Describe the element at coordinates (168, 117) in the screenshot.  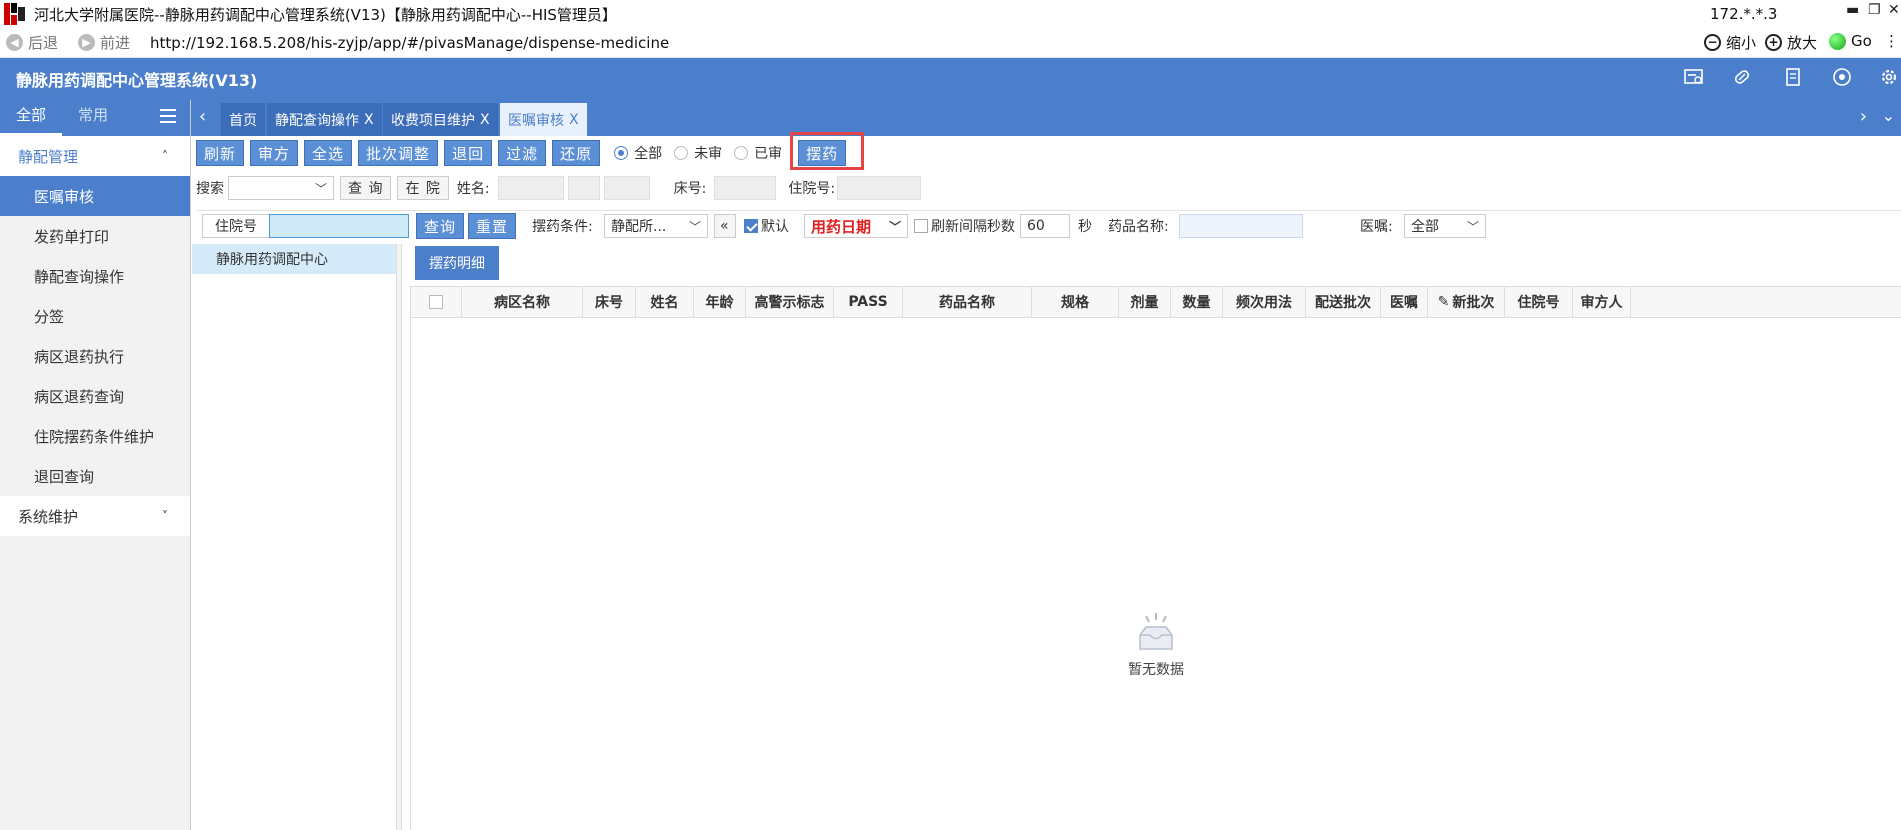
I see `hamburger-menu-icon` at that location.